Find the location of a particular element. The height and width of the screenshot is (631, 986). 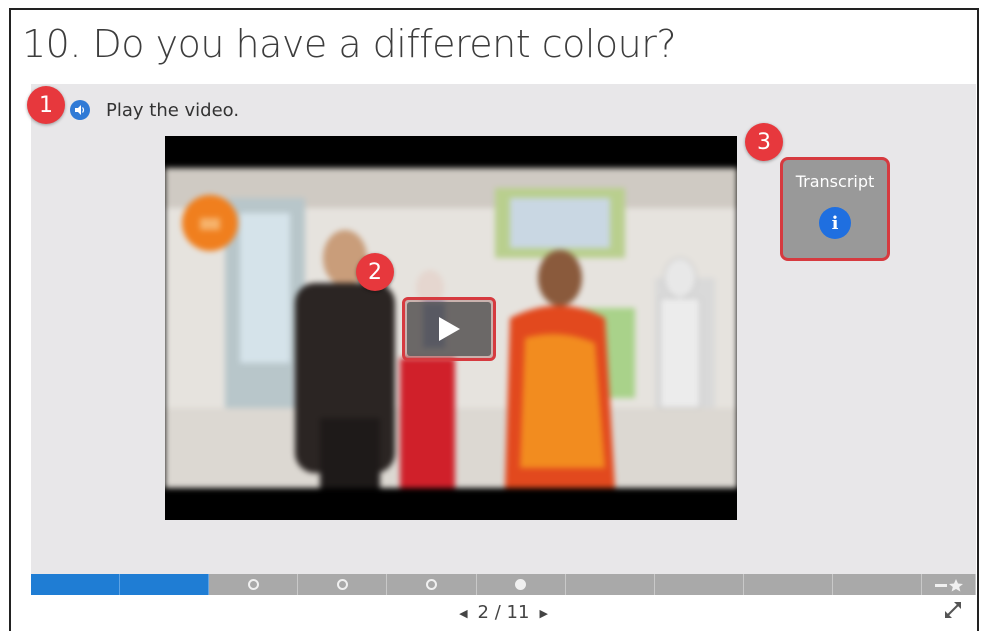

play-button-inner is located at coordinates (449, 329).